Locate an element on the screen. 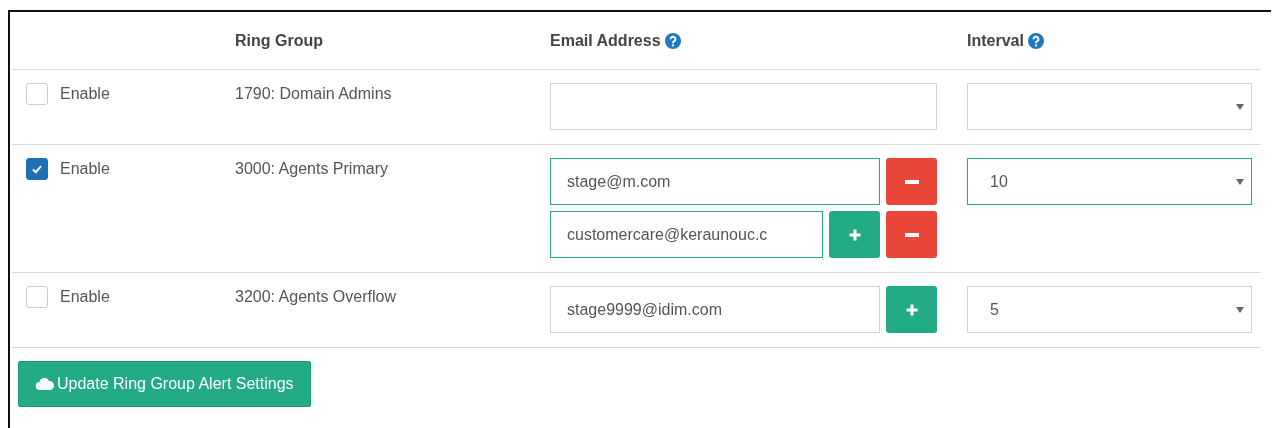  interval-select: 10 is located at coordinates (1109, 181).